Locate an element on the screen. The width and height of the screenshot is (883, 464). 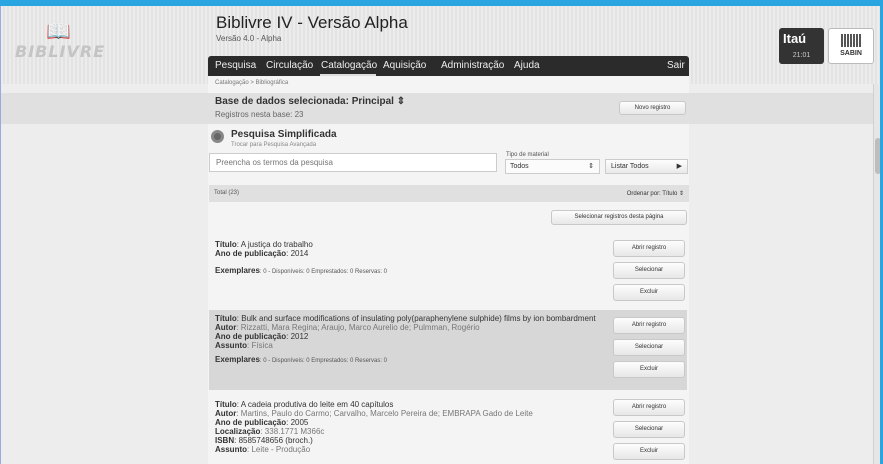
material-type-value: Todos is located at coordinates (519, 166).